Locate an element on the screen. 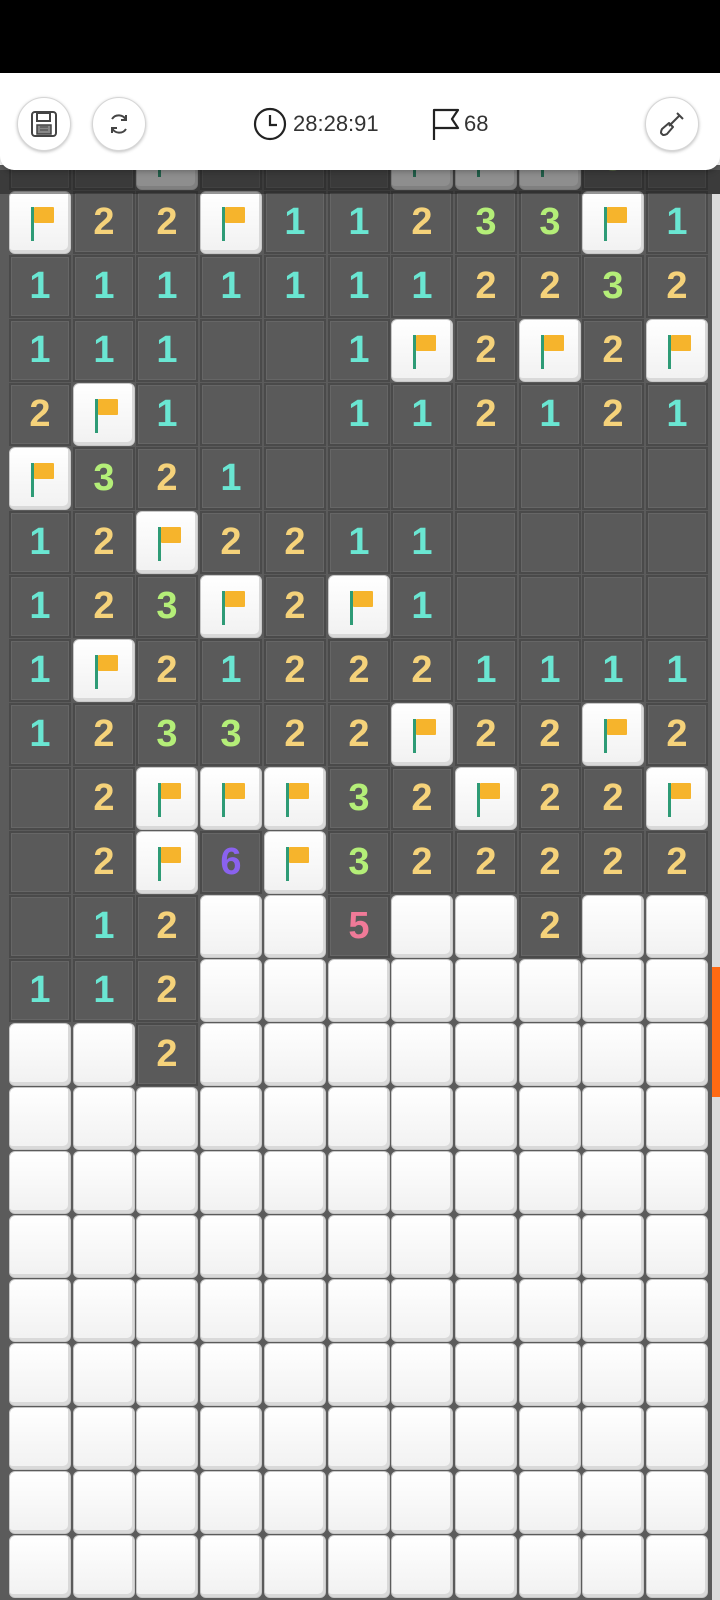 This screenshot has width=720, height=1600. scrollbar-track is located at coordinates (716, 897).